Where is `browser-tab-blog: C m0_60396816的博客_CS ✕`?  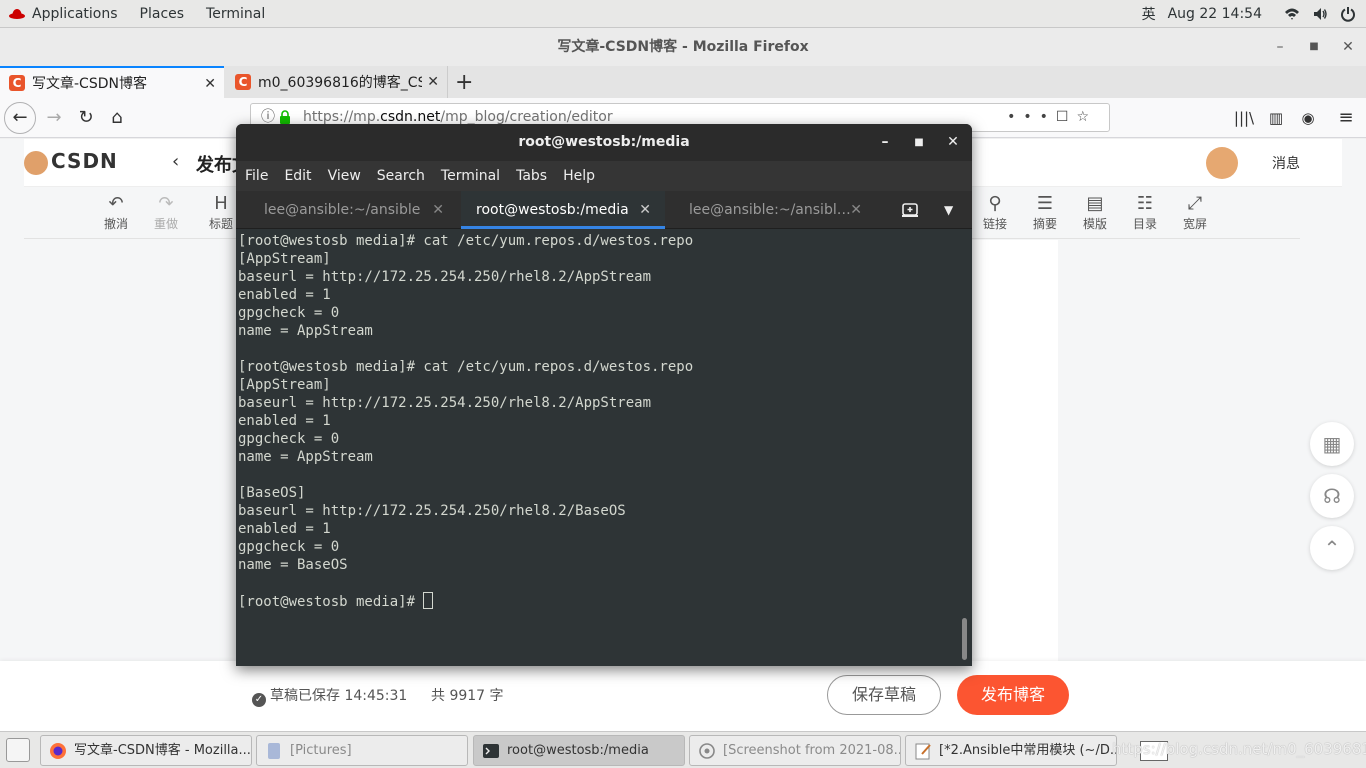 browser-tab-blog: C m0_60396816的博客_CS ✕ is located at coordinates (337, 82).